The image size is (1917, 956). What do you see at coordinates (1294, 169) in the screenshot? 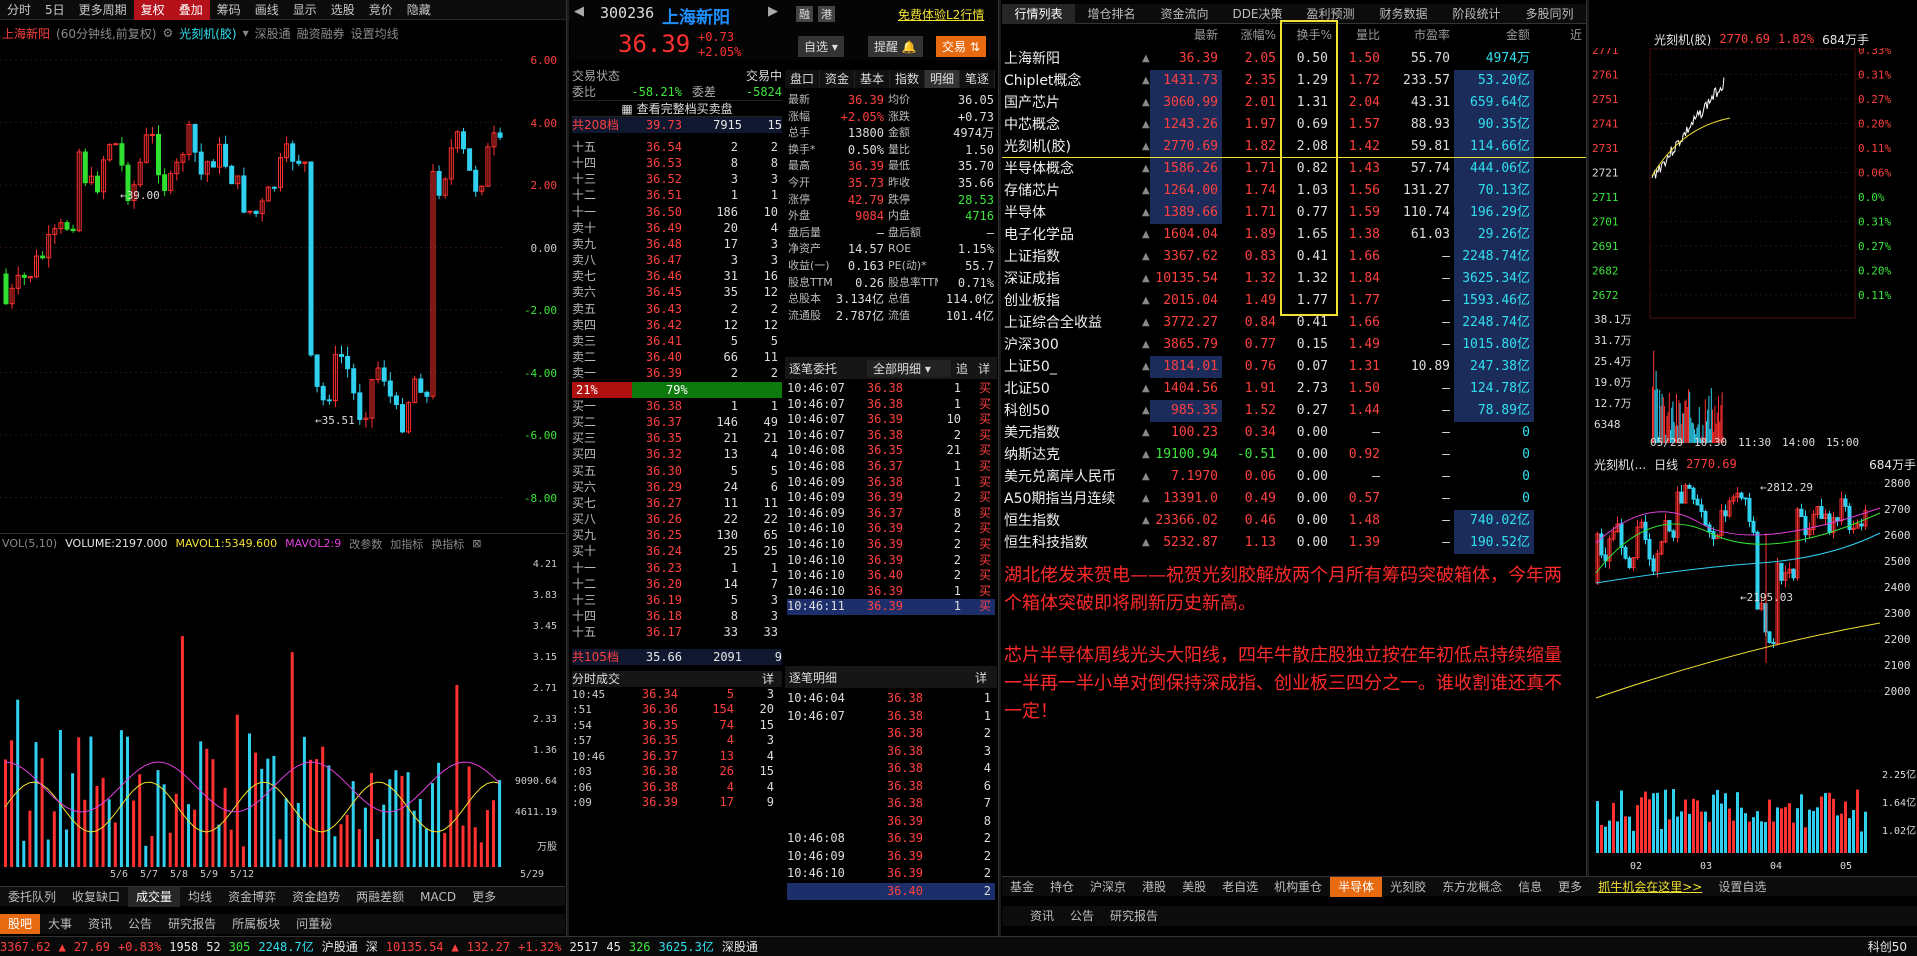
I see `quote-row: 半导体概念 ▲ 1586.26 1.71 0.82 1.43 57.74 444.06亿` at bounding box center [1294, 169].